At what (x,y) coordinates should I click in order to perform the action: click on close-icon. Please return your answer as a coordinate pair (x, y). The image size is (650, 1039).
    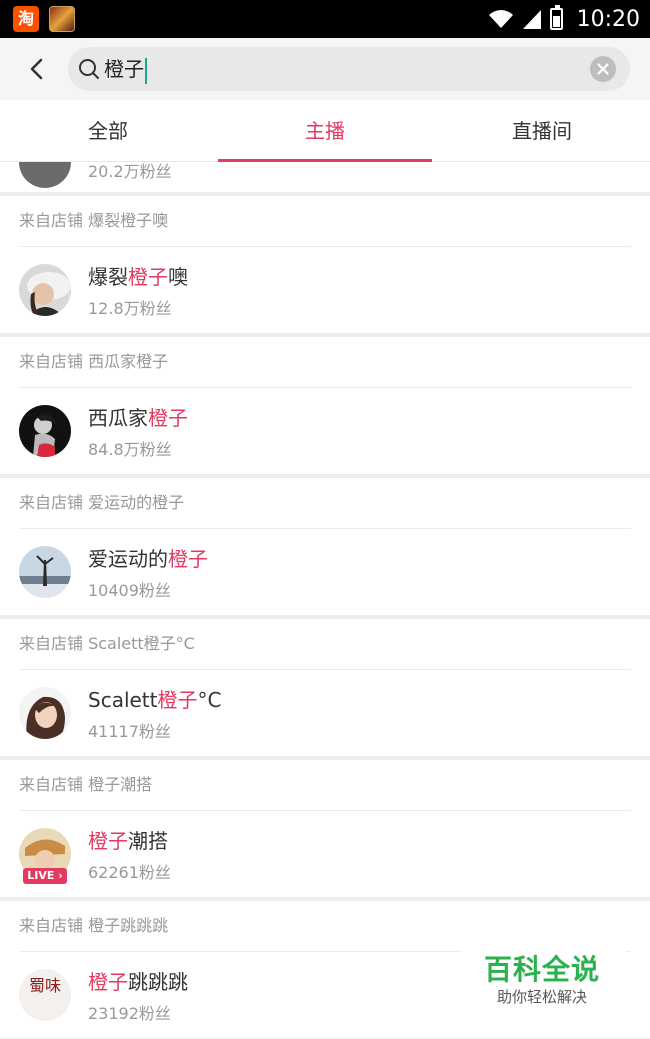
    Looking at the image, I should click on (603, 69).